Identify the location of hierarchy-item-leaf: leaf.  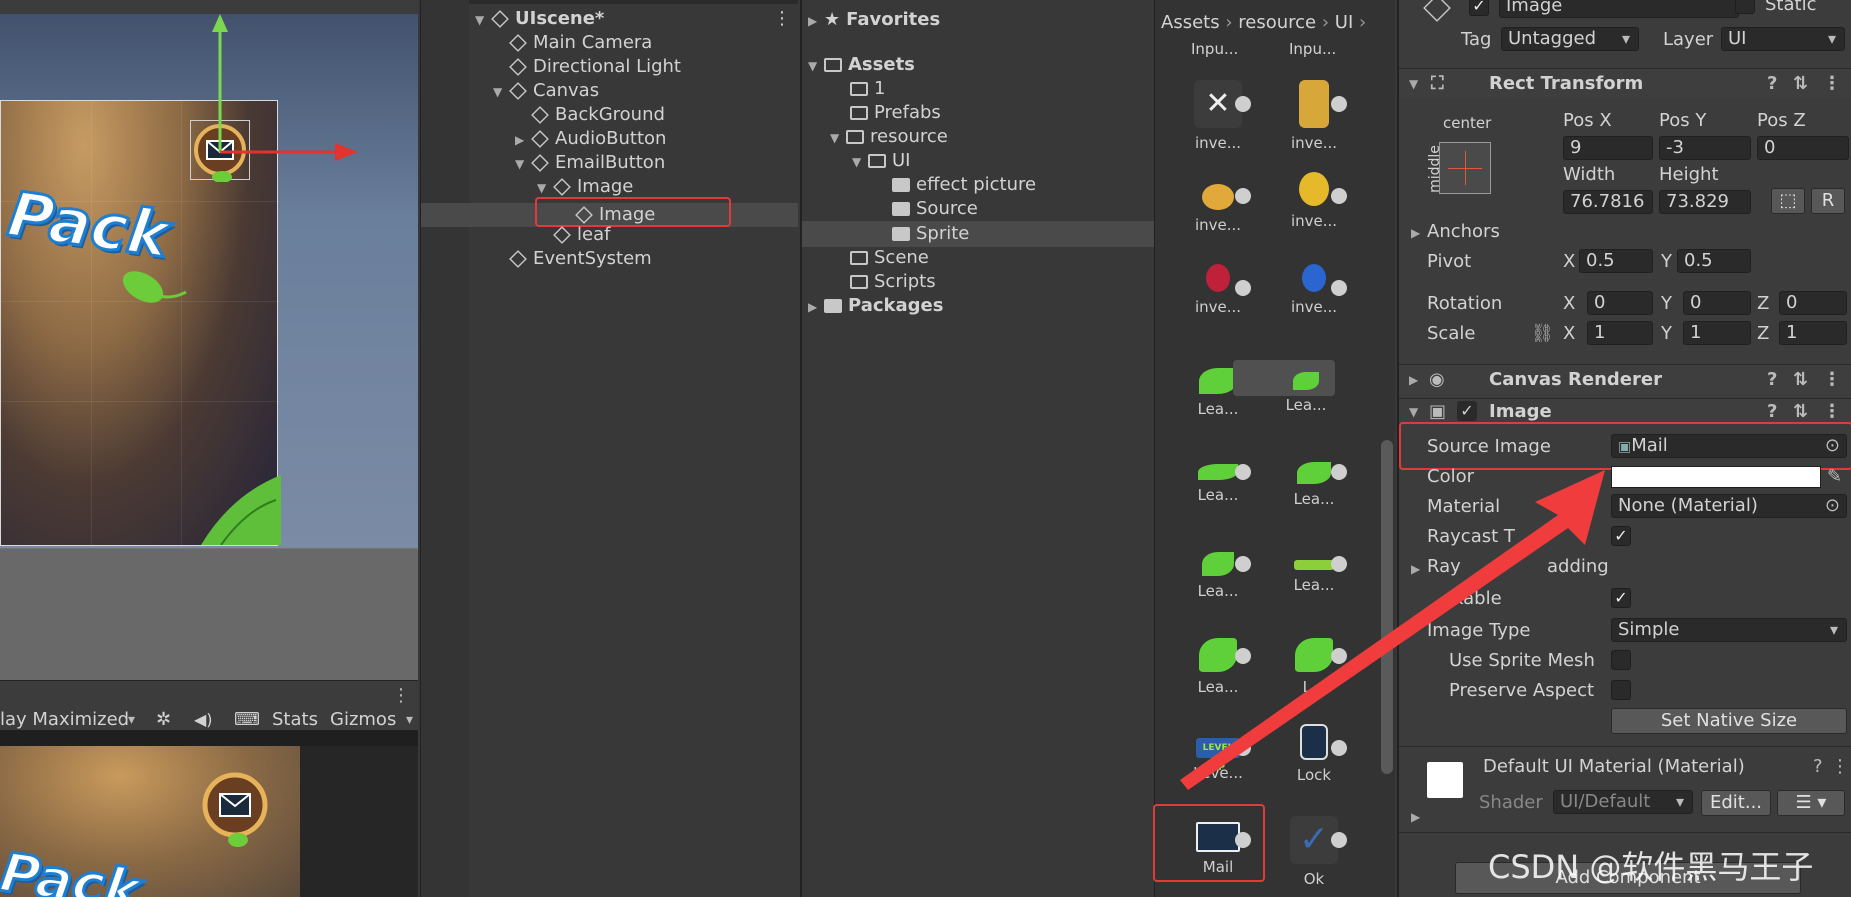
(581, 235).